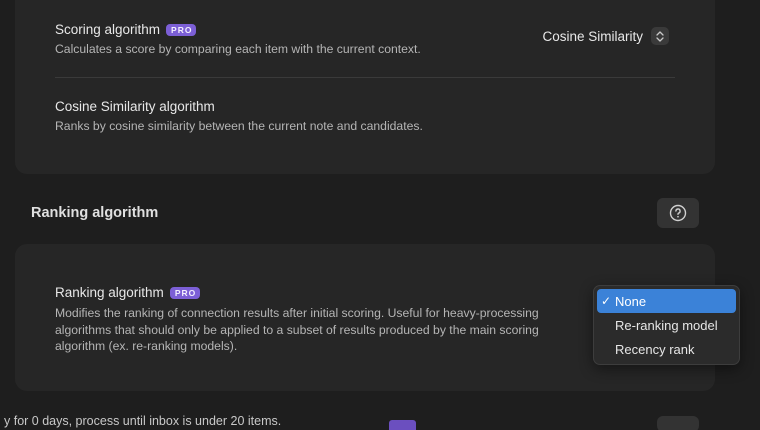  I want to click on ranking-section-heading: Ranking algorithm, so click(95, 213).